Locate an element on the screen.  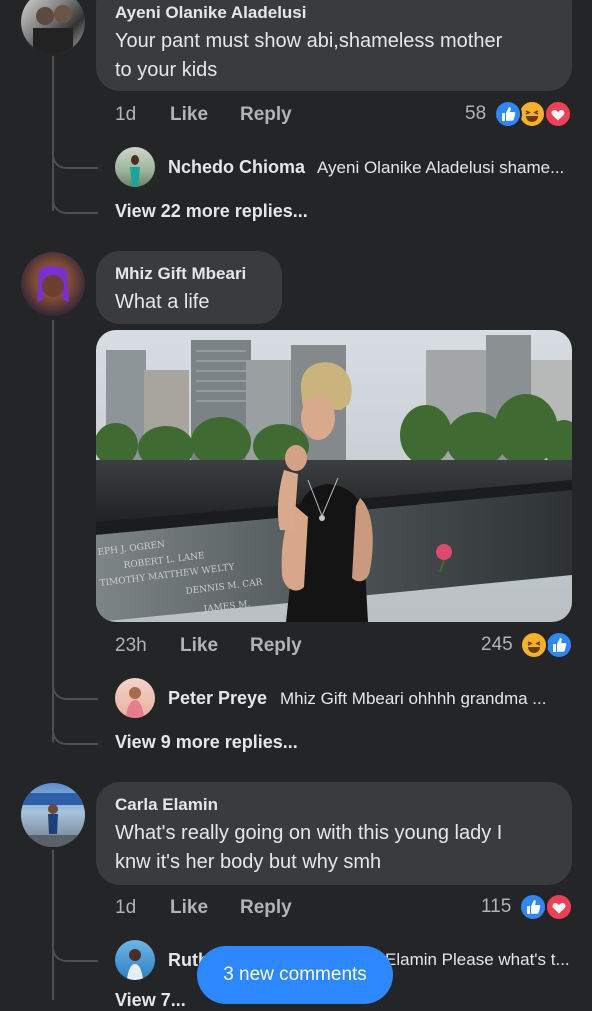
comment-author: Ayeni Olanike Aladelusi is located at coordinates (210, 13).